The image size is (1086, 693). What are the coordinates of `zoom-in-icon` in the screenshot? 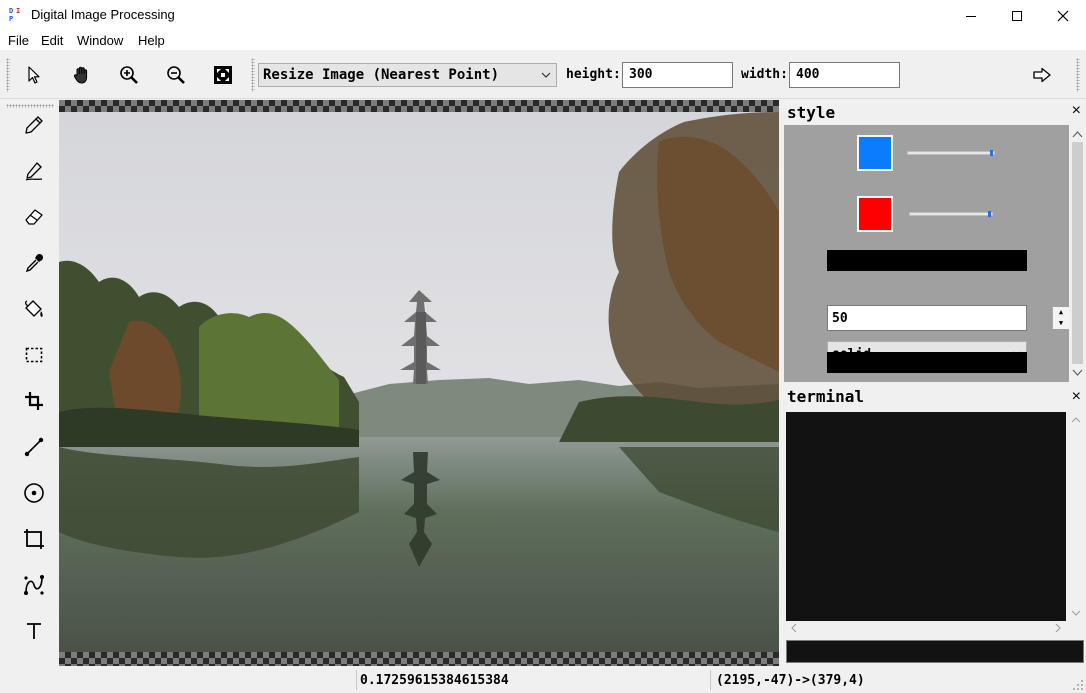 It's located at (129, 75).